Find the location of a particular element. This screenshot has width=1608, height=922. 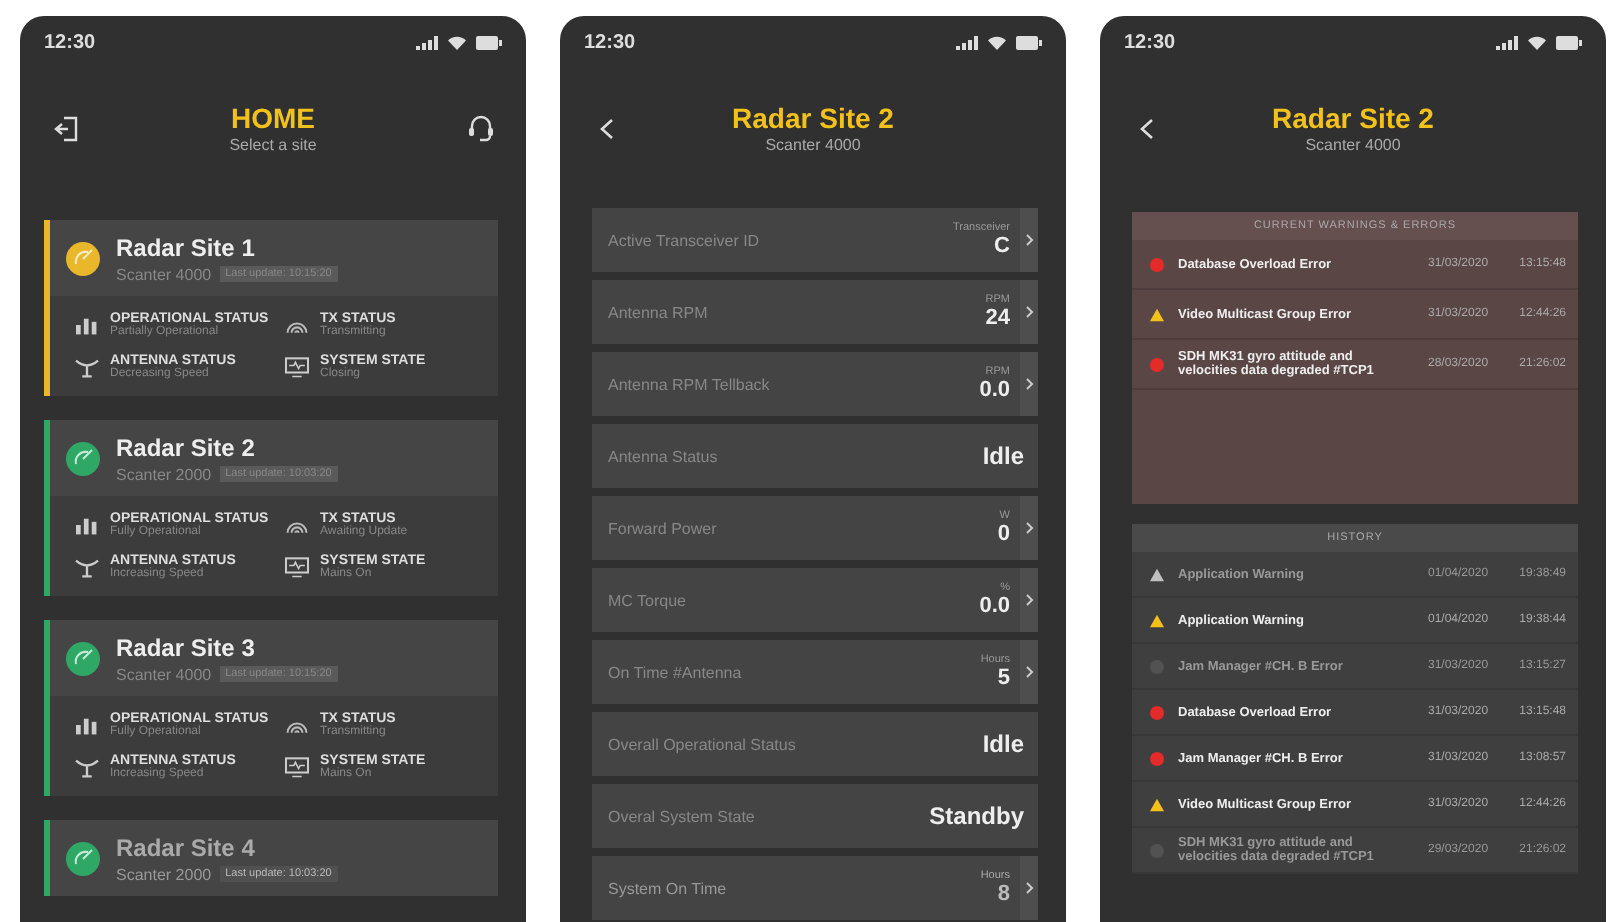

reading-value: 24 is located at coordinates (997, 318).